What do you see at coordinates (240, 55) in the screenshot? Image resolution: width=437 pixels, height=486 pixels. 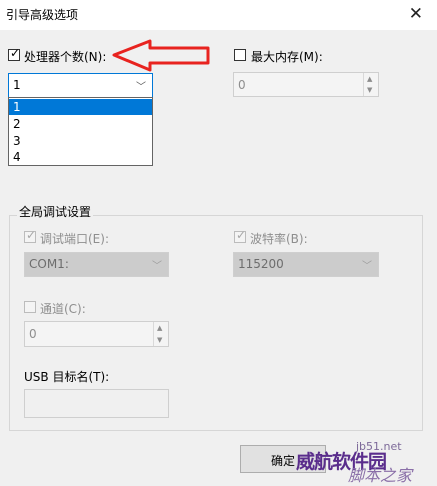 I see `max-memory-checkbox` at bounding box center [240, 55].